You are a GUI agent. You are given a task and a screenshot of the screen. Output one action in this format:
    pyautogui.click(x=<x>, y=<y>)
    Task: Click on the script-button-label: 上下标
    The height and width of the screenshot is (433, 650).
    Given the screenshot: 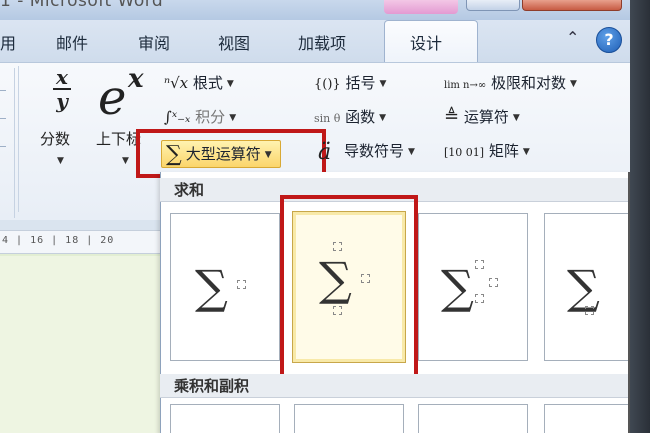 What is the action you would take?
    pyautogui.click(x=118, y=138)
    